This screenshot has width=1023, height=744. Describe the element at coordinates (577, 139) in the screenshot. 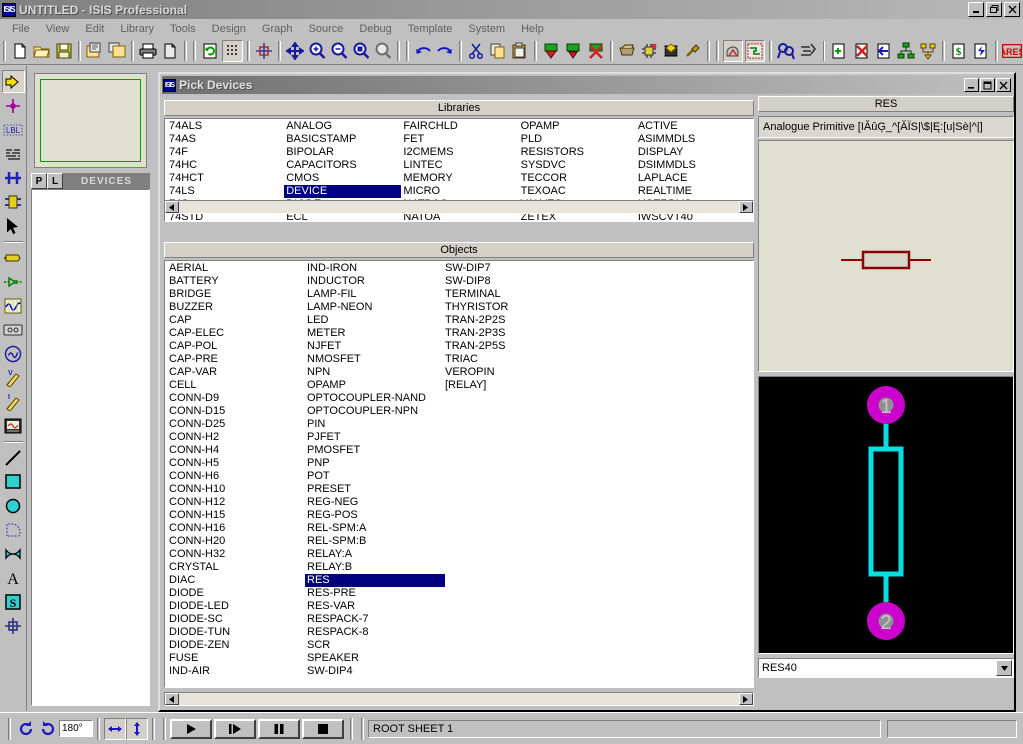

I see `library-item: PLD` at that location.